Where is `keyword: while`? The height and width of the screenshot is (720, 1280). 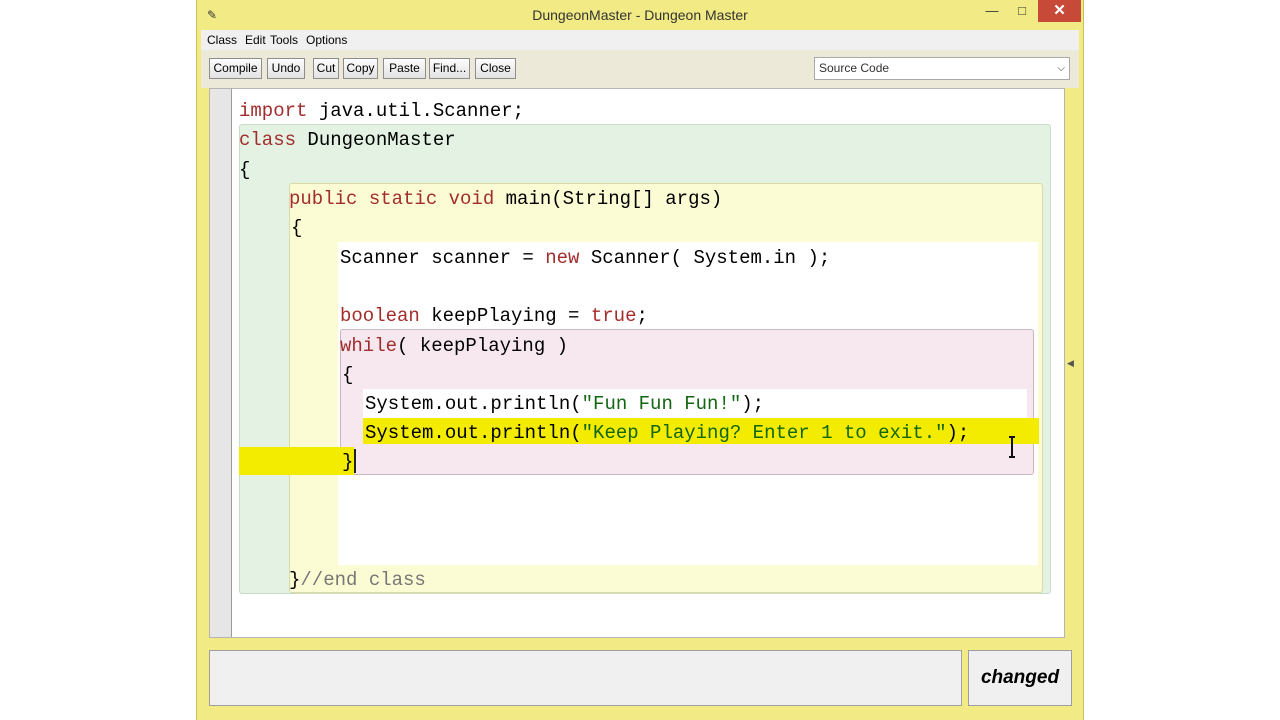
keyword: while is located at coordinates (369, 346).